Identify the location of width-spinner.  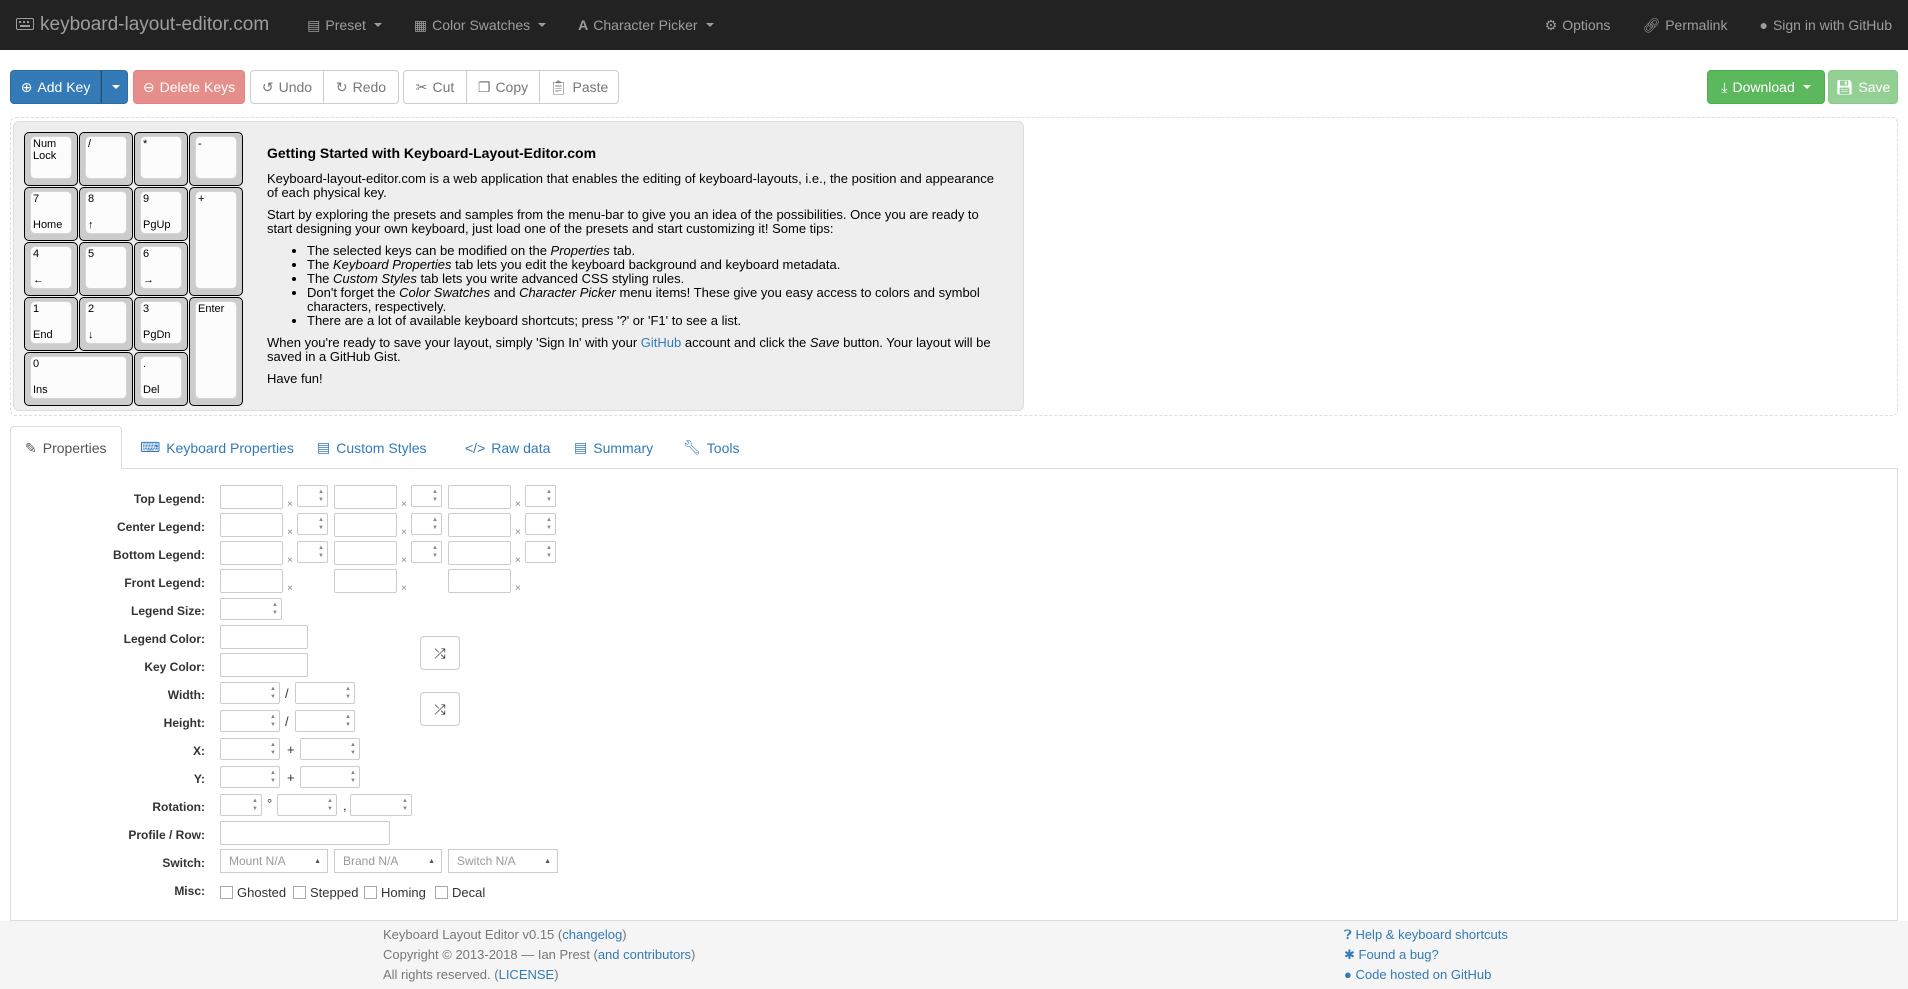
(250, 693).